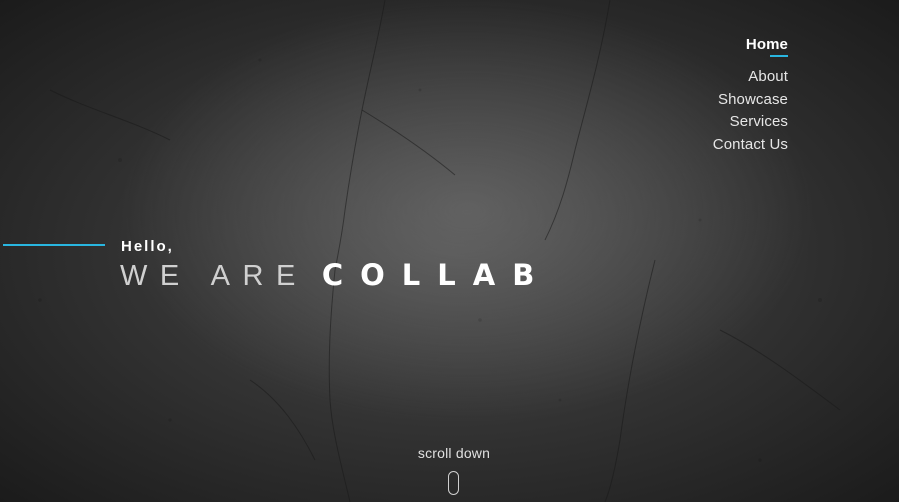 The width and height of the screenshot is (899, 502). What do you see at coordinates (750, 77) in the screenshot?
I see `nav-item-about: About` at bounding box center [750, 77].